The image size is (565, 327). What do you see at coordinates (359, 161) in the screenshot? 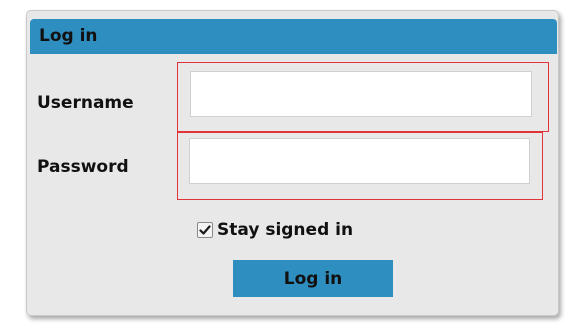
I see `password-input` at bounding box center [359, 161].